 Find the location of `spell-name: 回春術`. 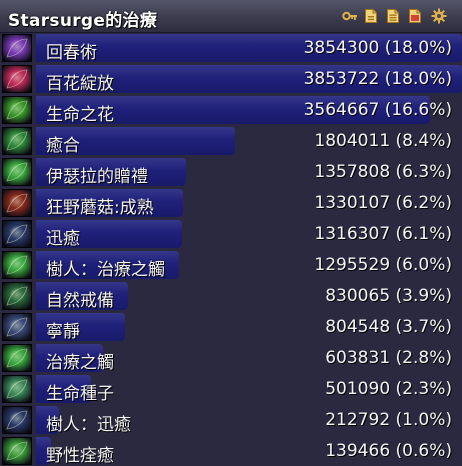

spell-name: 回春術 is located at coordinates (71, 53).